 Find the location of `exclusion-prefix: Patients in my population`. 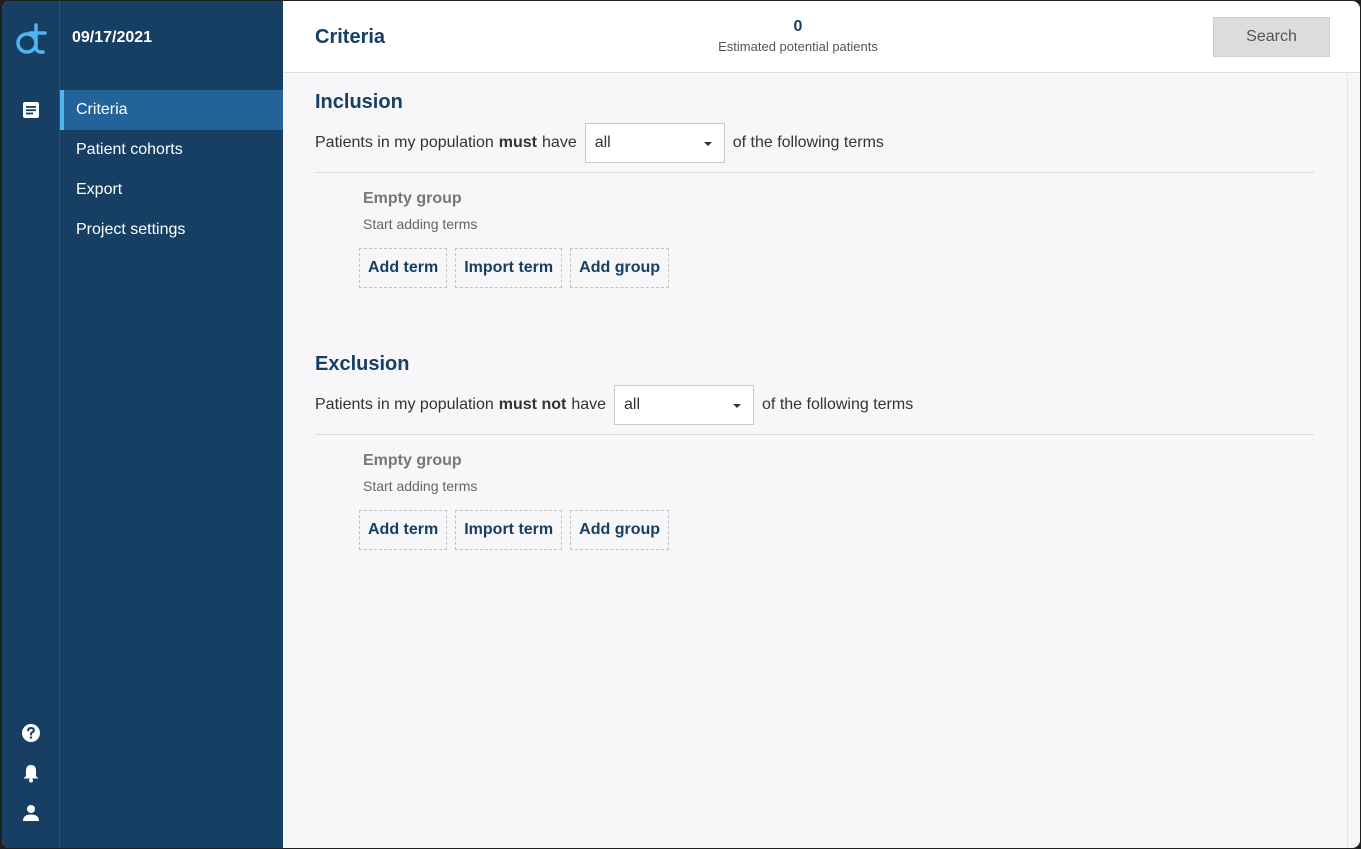

exclusion-prefix: Patients in my population is located at coordinates (404, 404).